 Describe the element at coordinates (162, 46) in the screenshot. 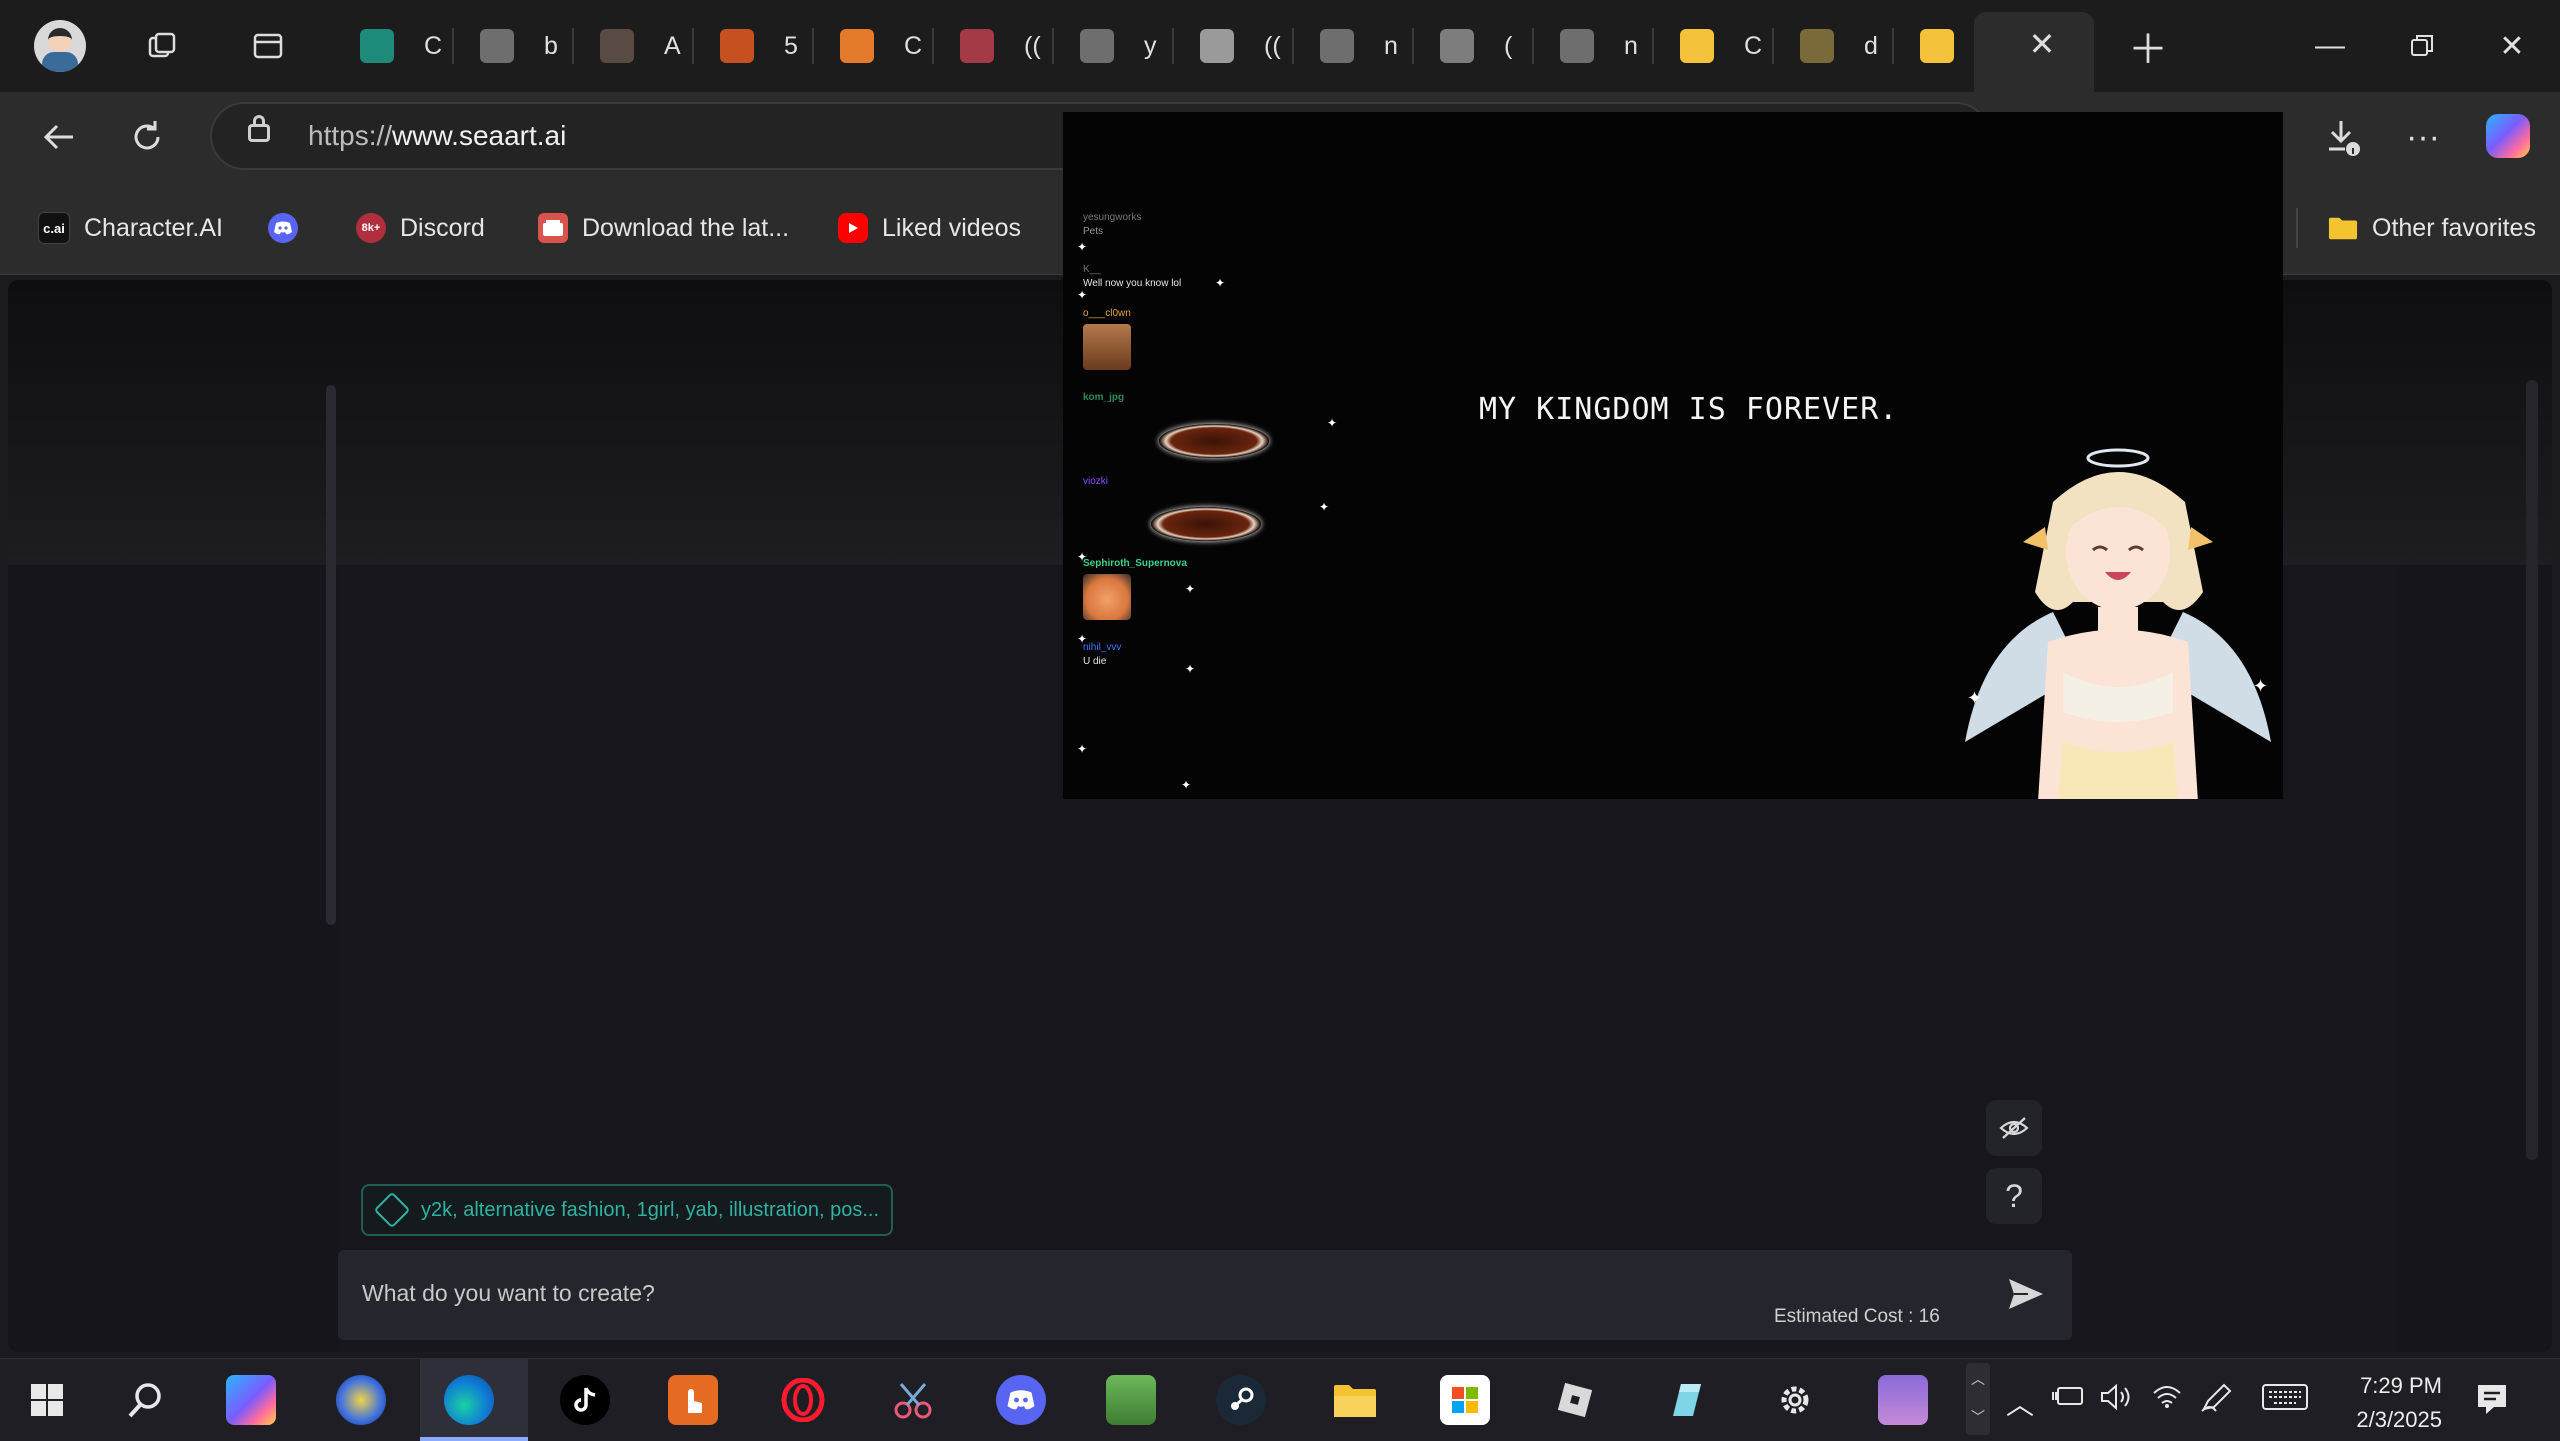

I see `workspaces-icon` at that location.